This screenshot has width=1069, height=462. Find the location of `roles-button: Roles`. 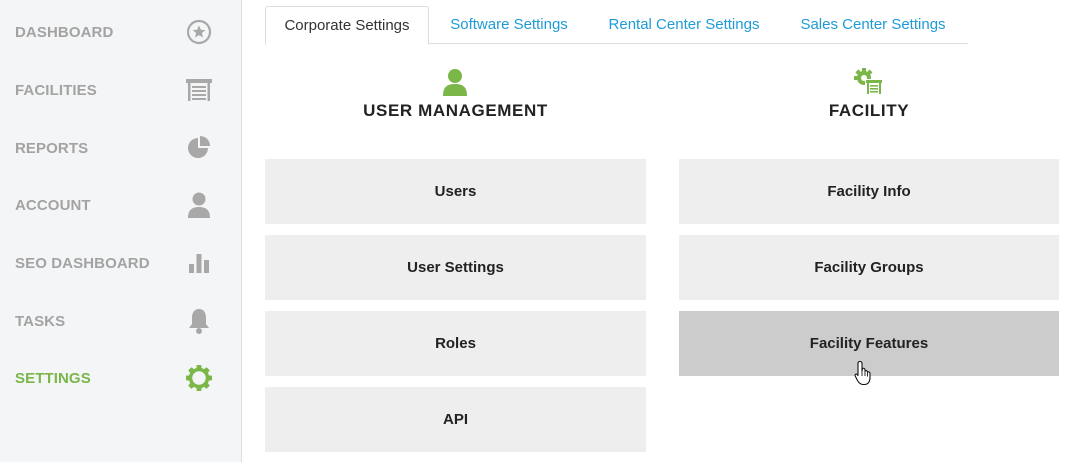

roles-button: Roles is located at coordinates (455, 343).